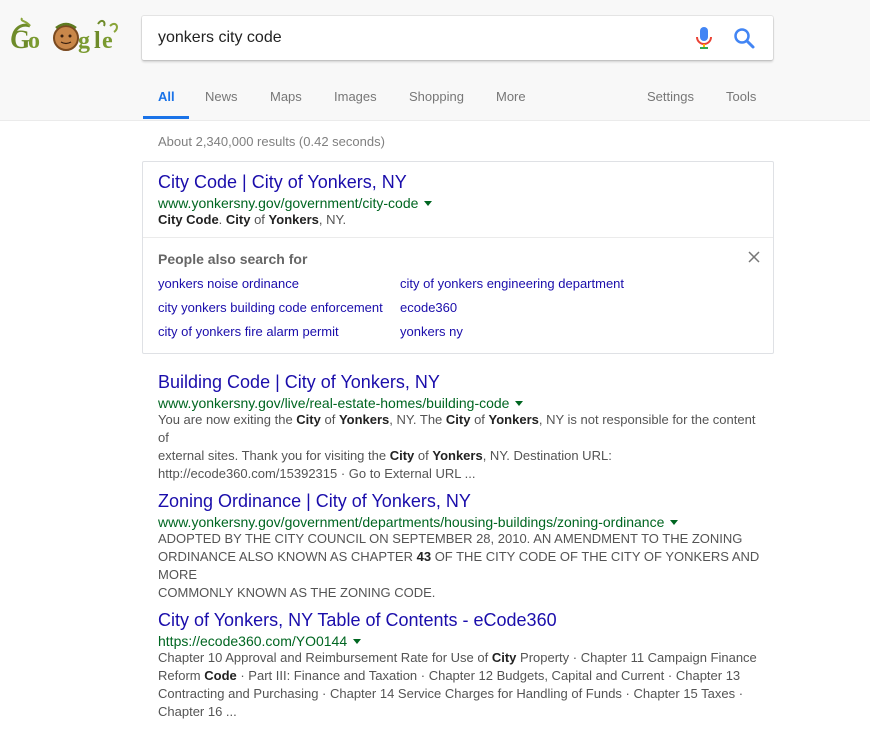 This screenshot has height=737, width=870. Describe the element at coordinates (271, 141) in the screenshot. I see `result-stats: About 2,340,000 results (0.42 seconds)` at that location.